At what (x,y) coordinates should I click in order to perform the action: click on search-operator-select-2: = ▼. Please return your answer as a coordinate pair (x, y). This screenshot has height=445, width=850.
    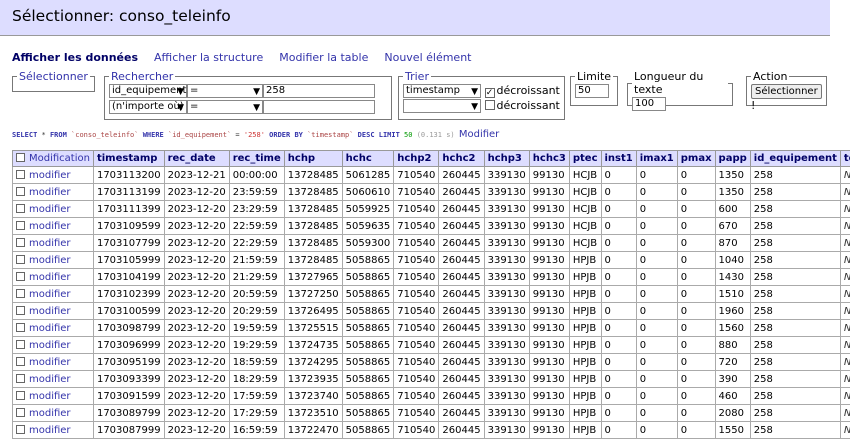
    Looking at the image, I should click on (225, 107).